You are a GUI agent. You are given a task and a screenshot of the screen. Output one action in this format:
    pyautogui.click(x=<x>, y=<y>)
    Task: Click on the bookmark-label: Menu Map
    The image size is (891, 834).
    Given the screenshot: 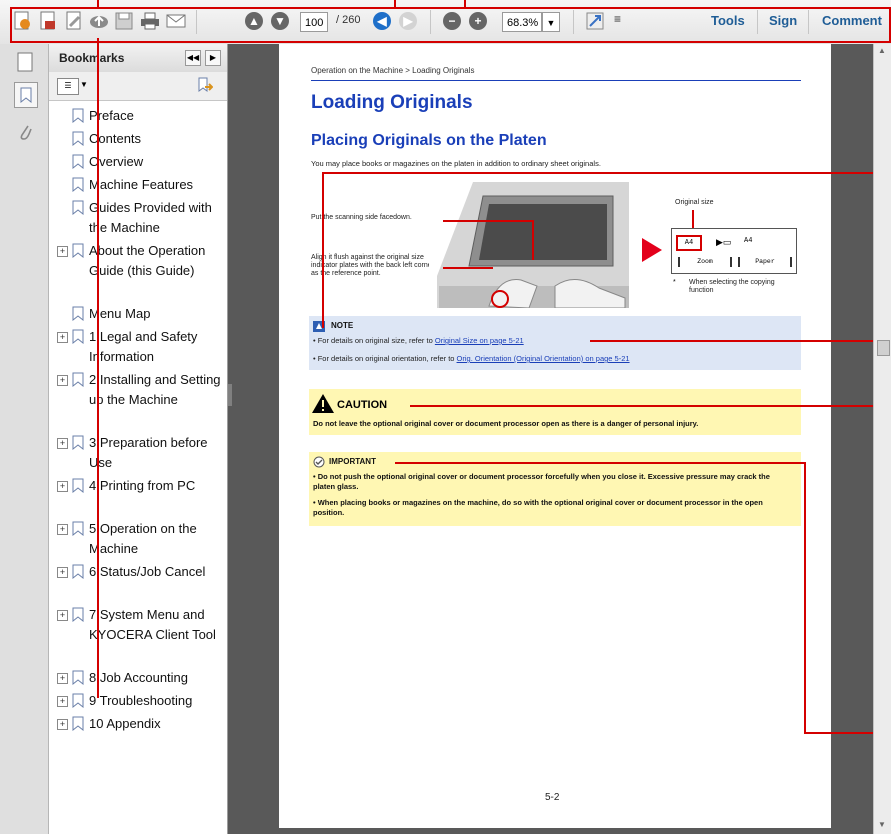 What is the action you would take?
    pyautogui.click(x=120, y=313)
    